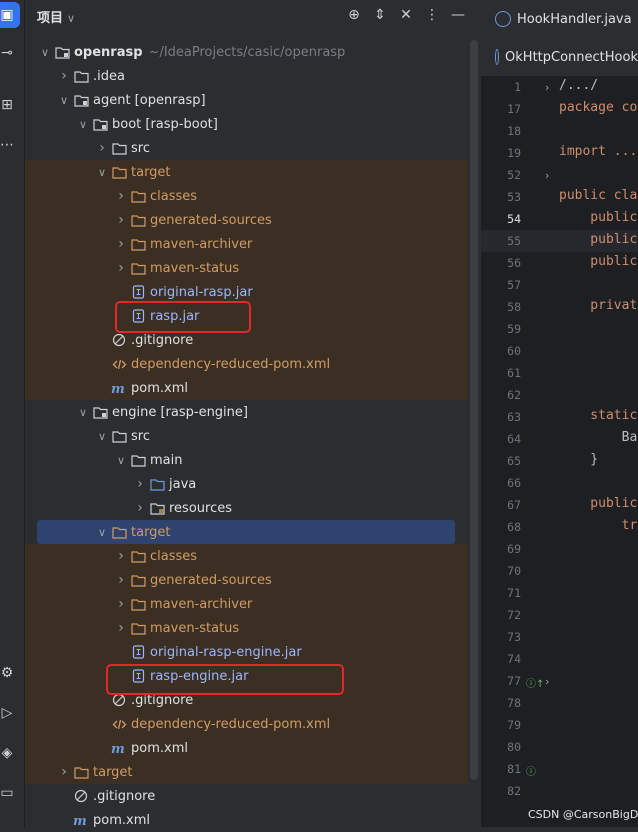  Describe the element at coordinates (246, 436) in the screenshot. I see `tree-row: ∨ src` at that location.